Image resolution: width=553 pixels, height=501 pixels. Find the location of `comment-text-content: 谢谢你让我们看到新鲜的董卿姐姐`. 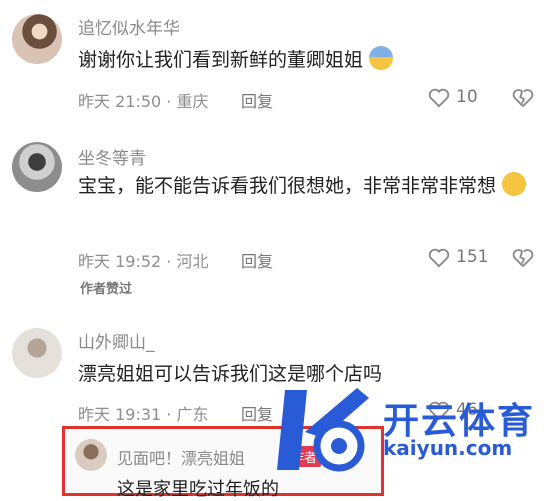

comment-text-content: 谢谢你让我们看到新鲜的董卿姐姐 is located at coordinates (221, 60).